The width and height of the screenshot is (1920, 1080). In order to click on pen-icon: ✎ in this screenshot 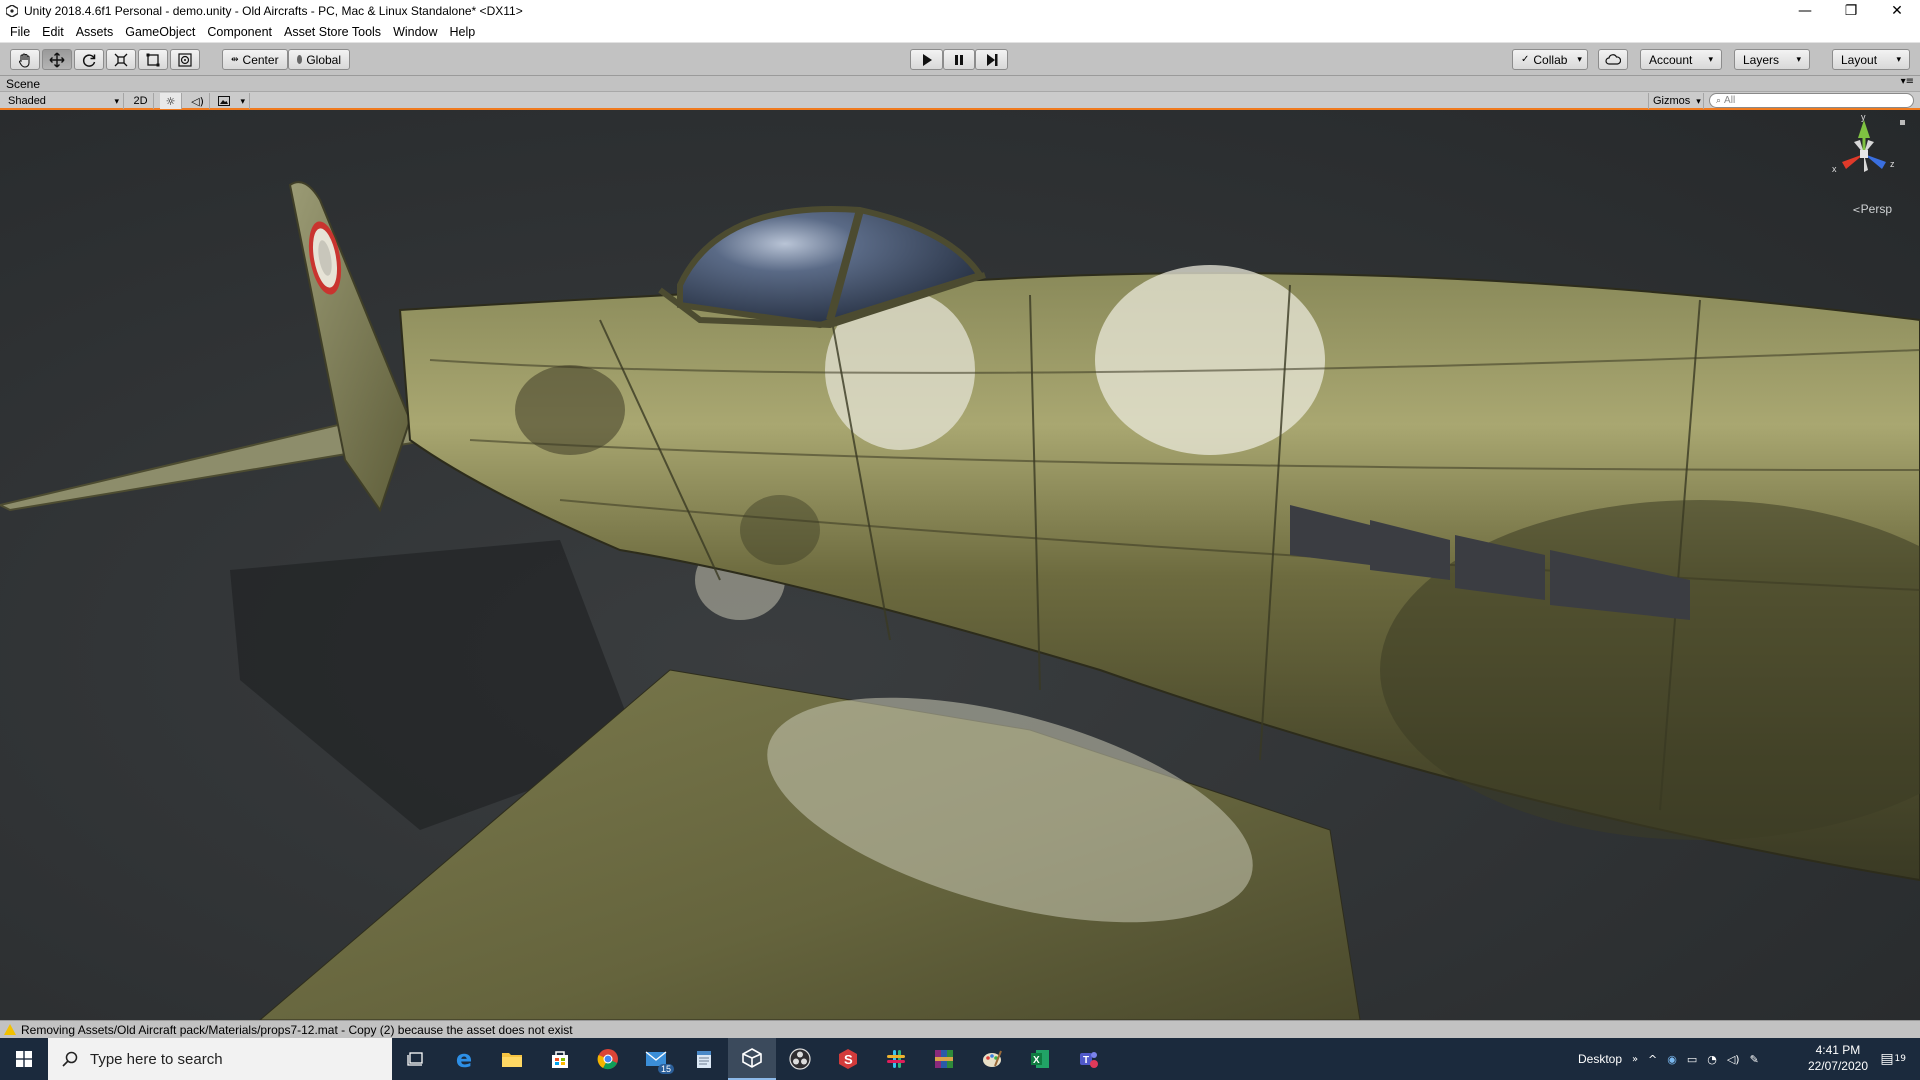, I will do `click(1754, 1059)`.